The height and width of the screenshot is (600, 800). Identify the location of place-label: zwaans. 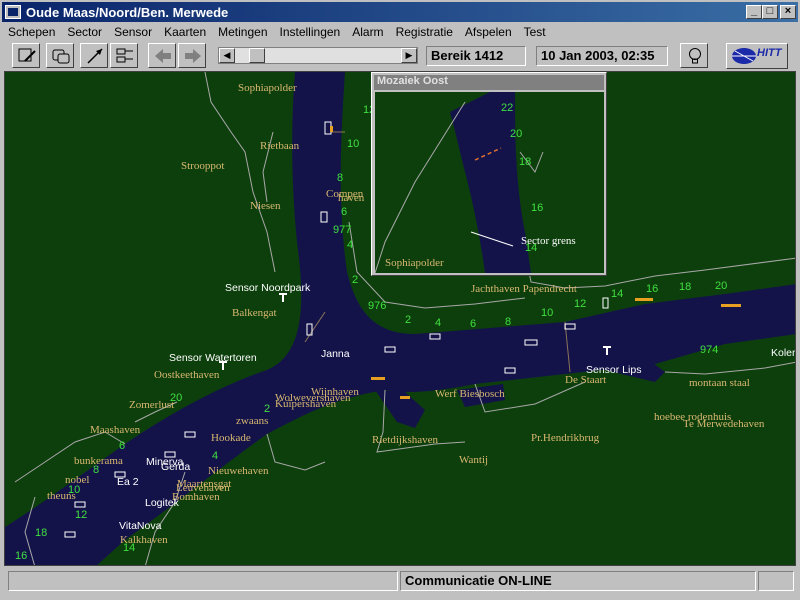
(252, 421).